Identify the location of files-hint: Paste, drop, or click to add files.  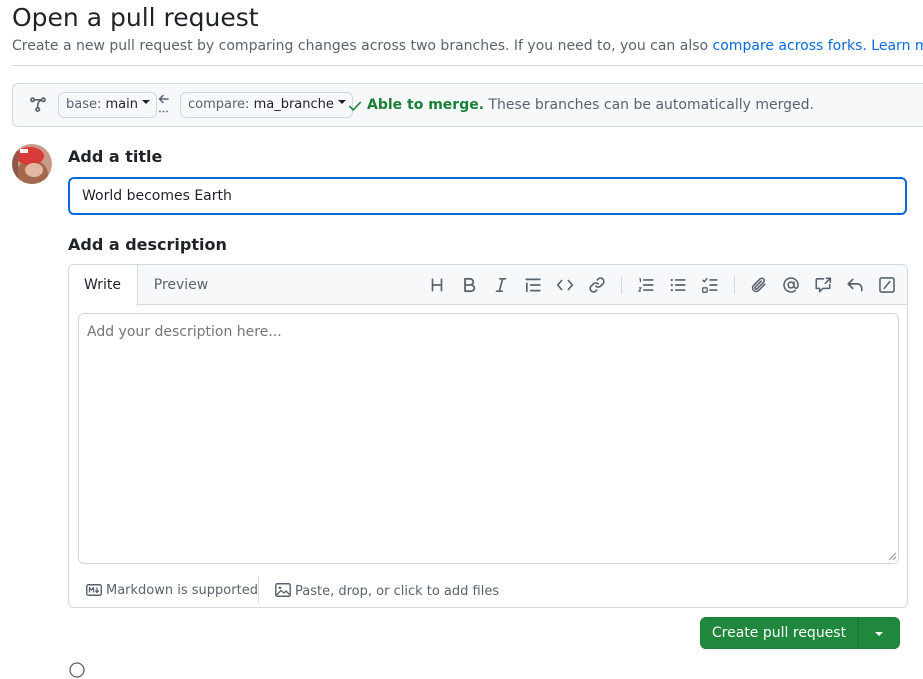
(387, 591).